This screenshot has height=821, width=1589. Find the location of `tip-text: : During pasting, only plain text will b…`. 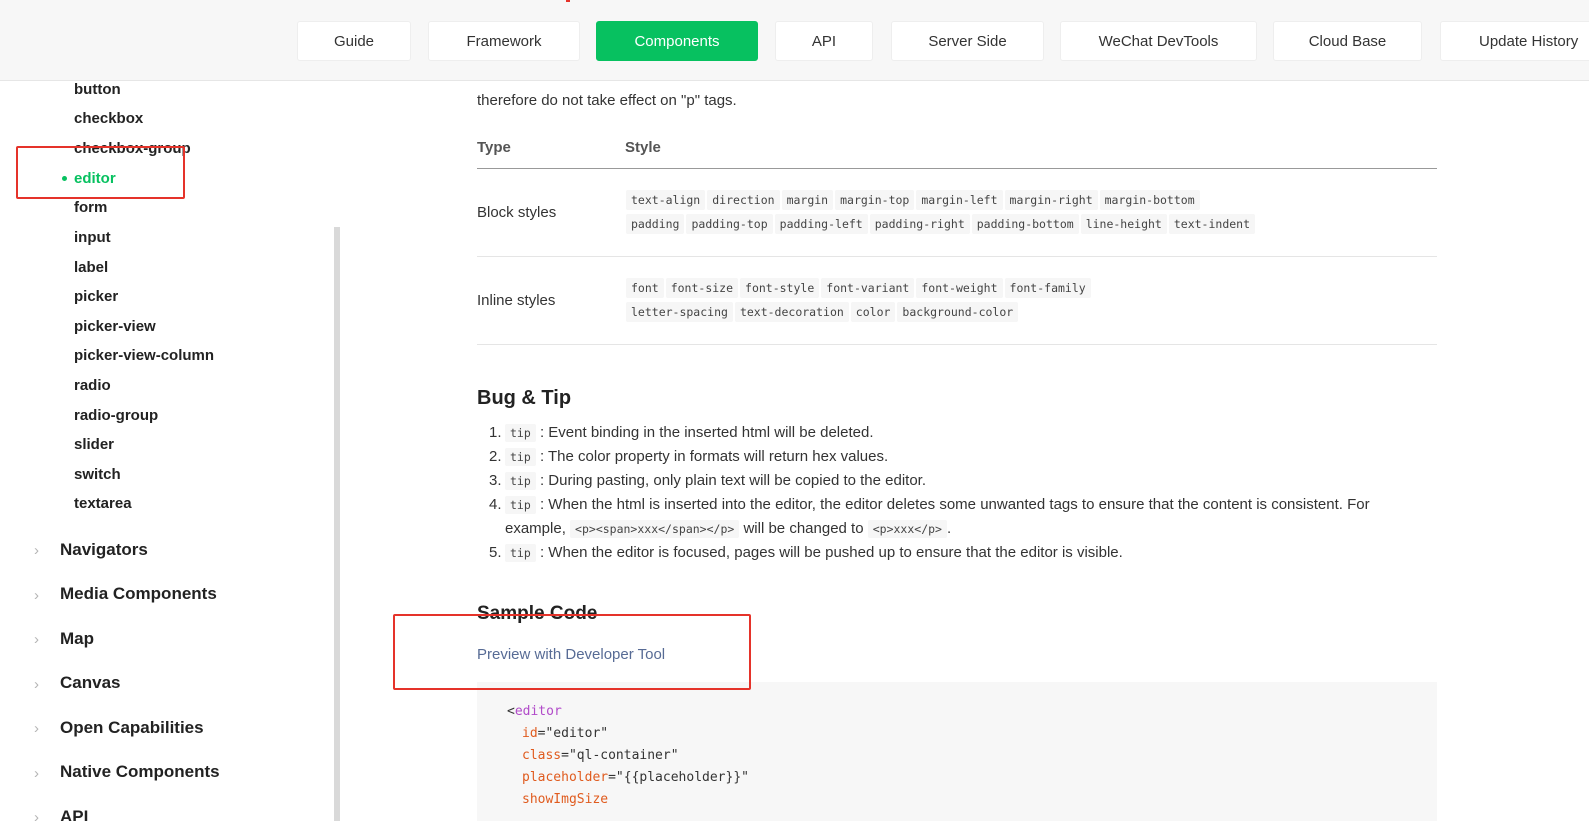

tip-text: : During pasting, only plain text will b… is located at coordinates (733, 480).